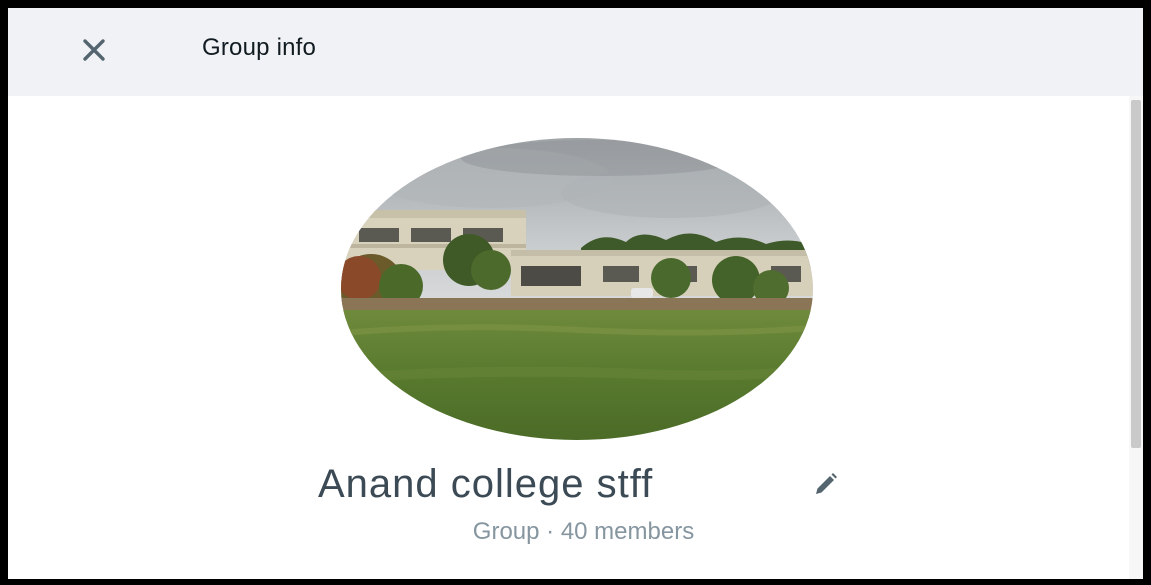 This screenshot has width=1151, height=585. I want to click on group-name-row: Anand college stff, so click(575, 488).